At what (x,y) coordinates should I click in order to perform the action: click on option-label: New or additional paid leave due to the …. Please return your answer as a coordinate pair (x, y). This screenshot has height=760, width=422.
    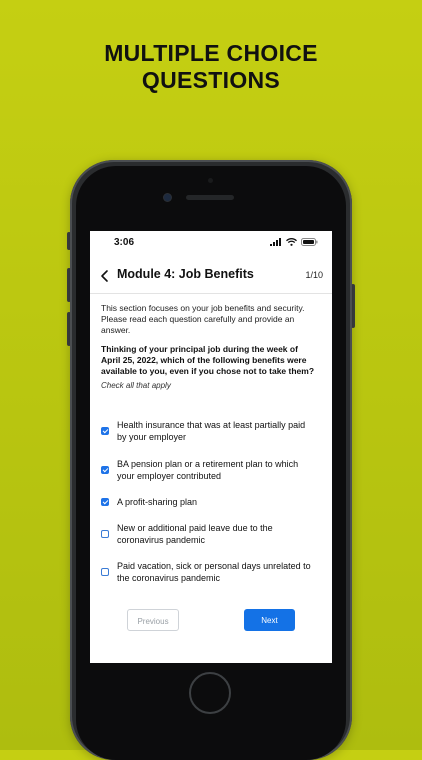
    Looking at the image, I should click on (195, 534).